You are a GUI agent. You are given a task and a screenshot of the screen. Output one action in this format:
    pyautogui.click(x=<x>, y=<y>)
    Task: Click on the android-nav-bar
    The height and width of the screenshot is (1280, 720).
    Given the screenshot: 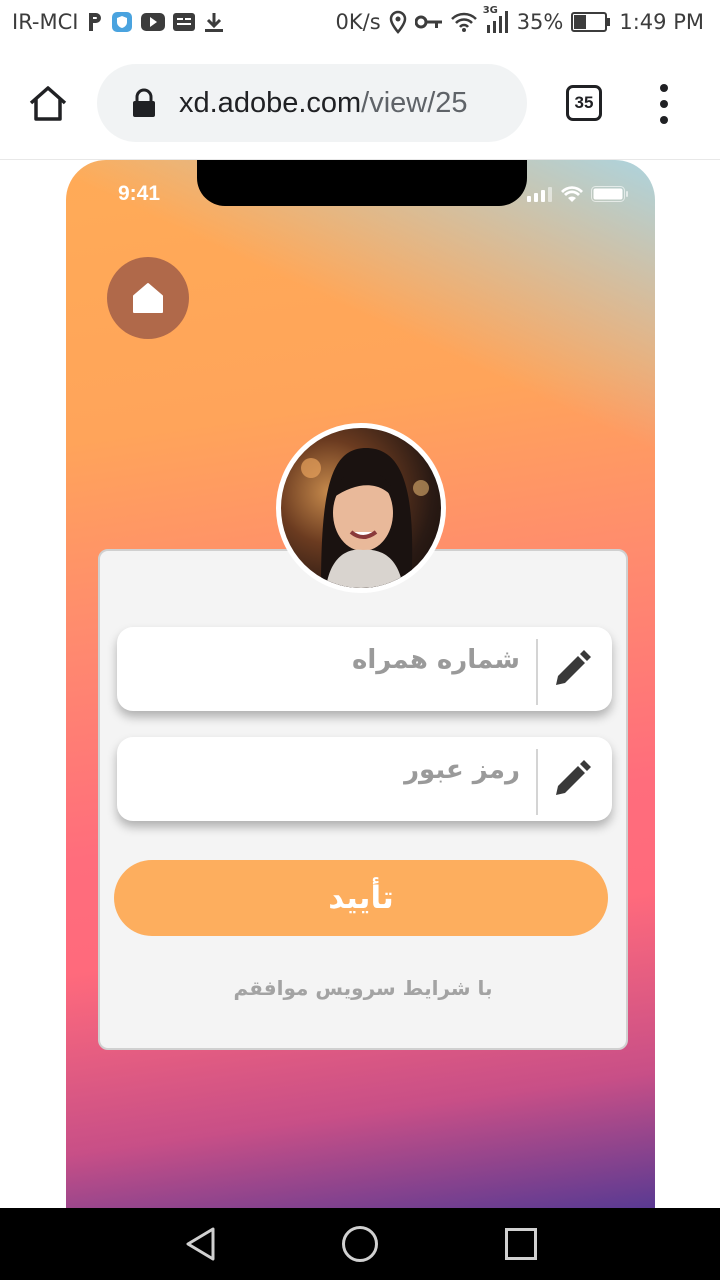 What is the action you would take?
    pyautogui.click(x=360, y=1244)
    